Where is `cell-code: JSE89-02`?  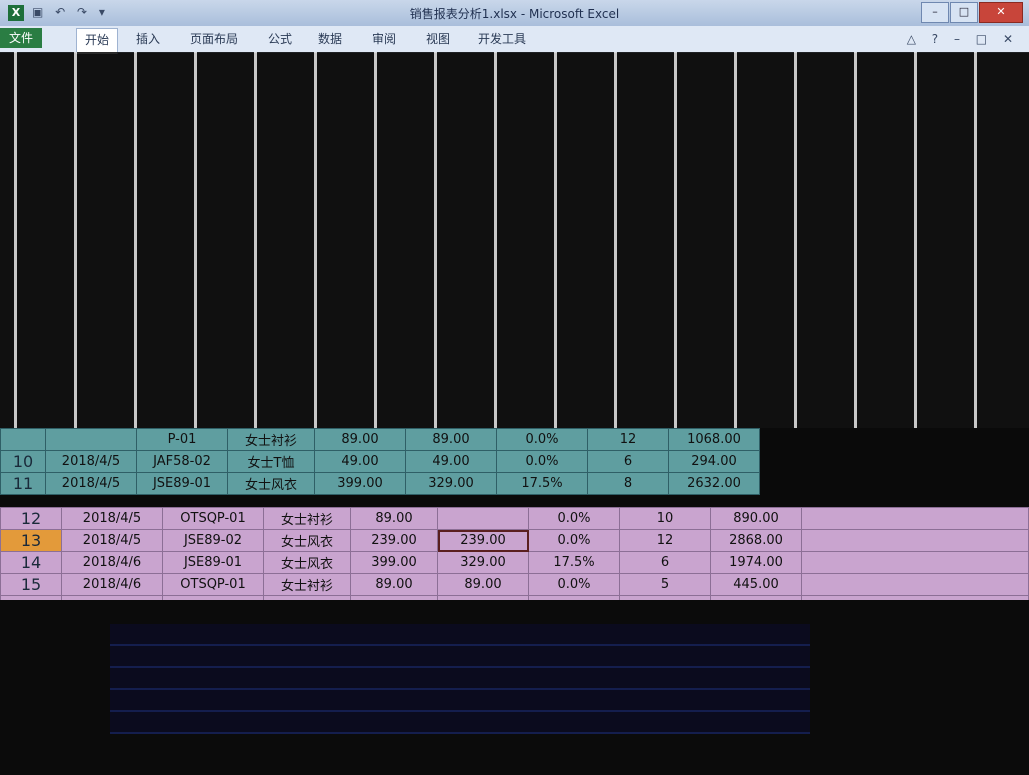 cell-code: JSE89-02 is located at coordinates (213, 540).